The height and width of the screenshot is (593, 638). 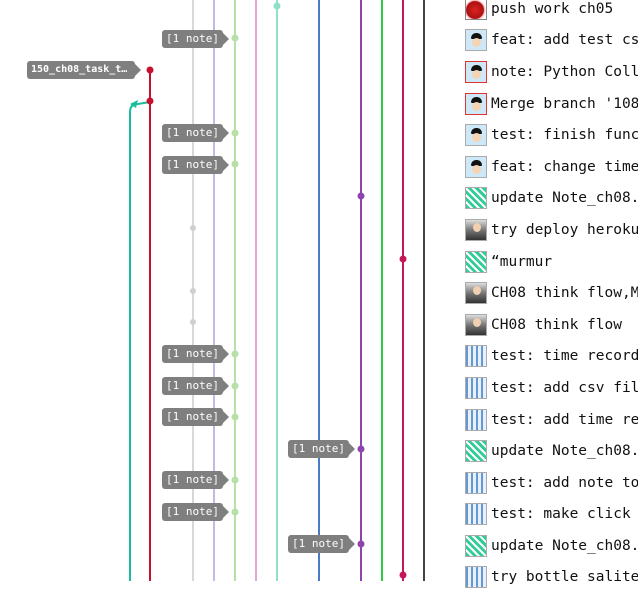 I want to click on apple-icon, so click(x=476, y=10).